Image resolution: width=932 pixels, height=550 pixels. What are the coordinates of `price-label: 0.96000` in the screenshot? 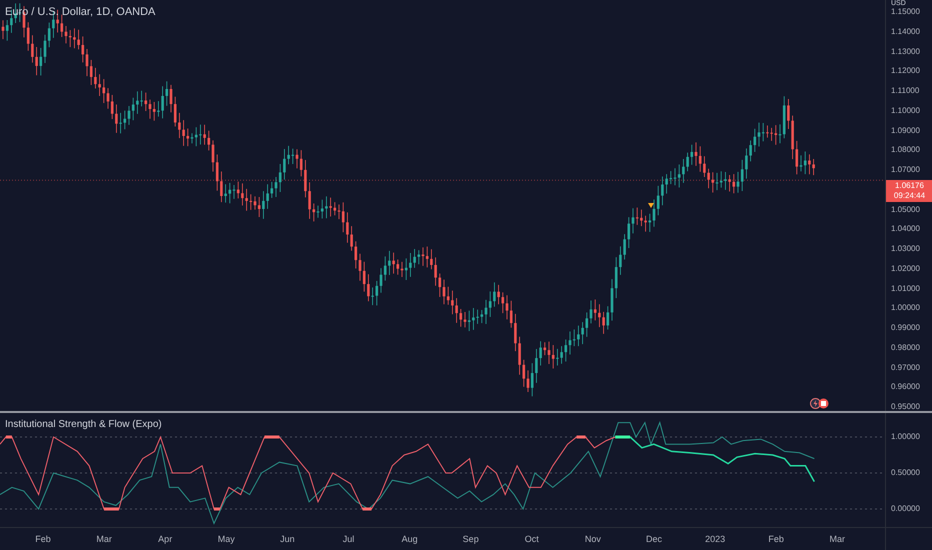 It's located at (905, 387).